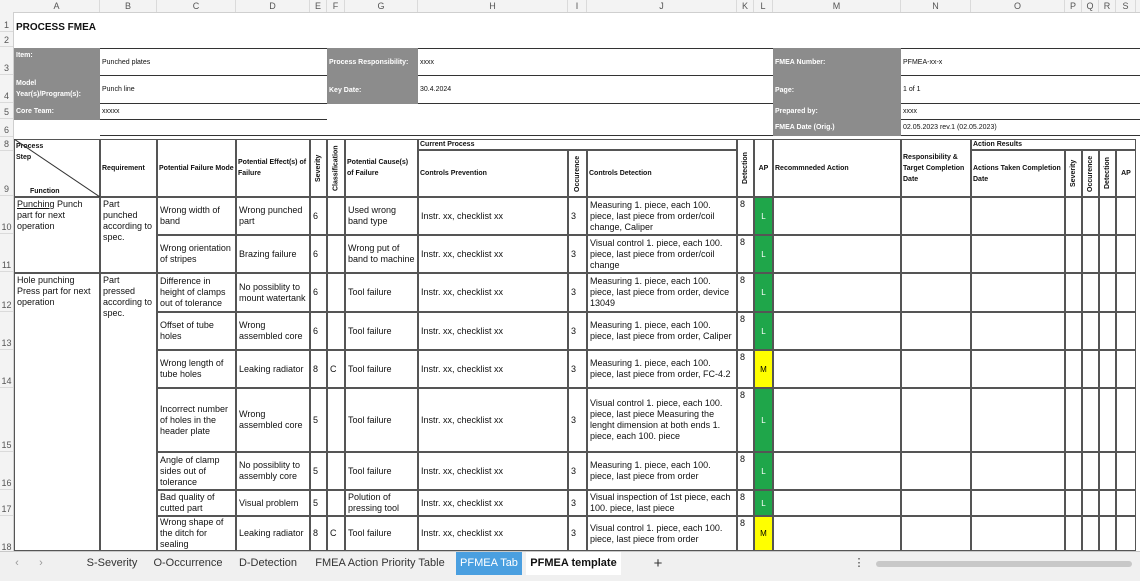 Image resolution: width=1140 pixels, height=581 pixels. What do you see at coordinates (763, 6) in the screenshot?
I see `column-header: L` at bounding box center [763, 6].